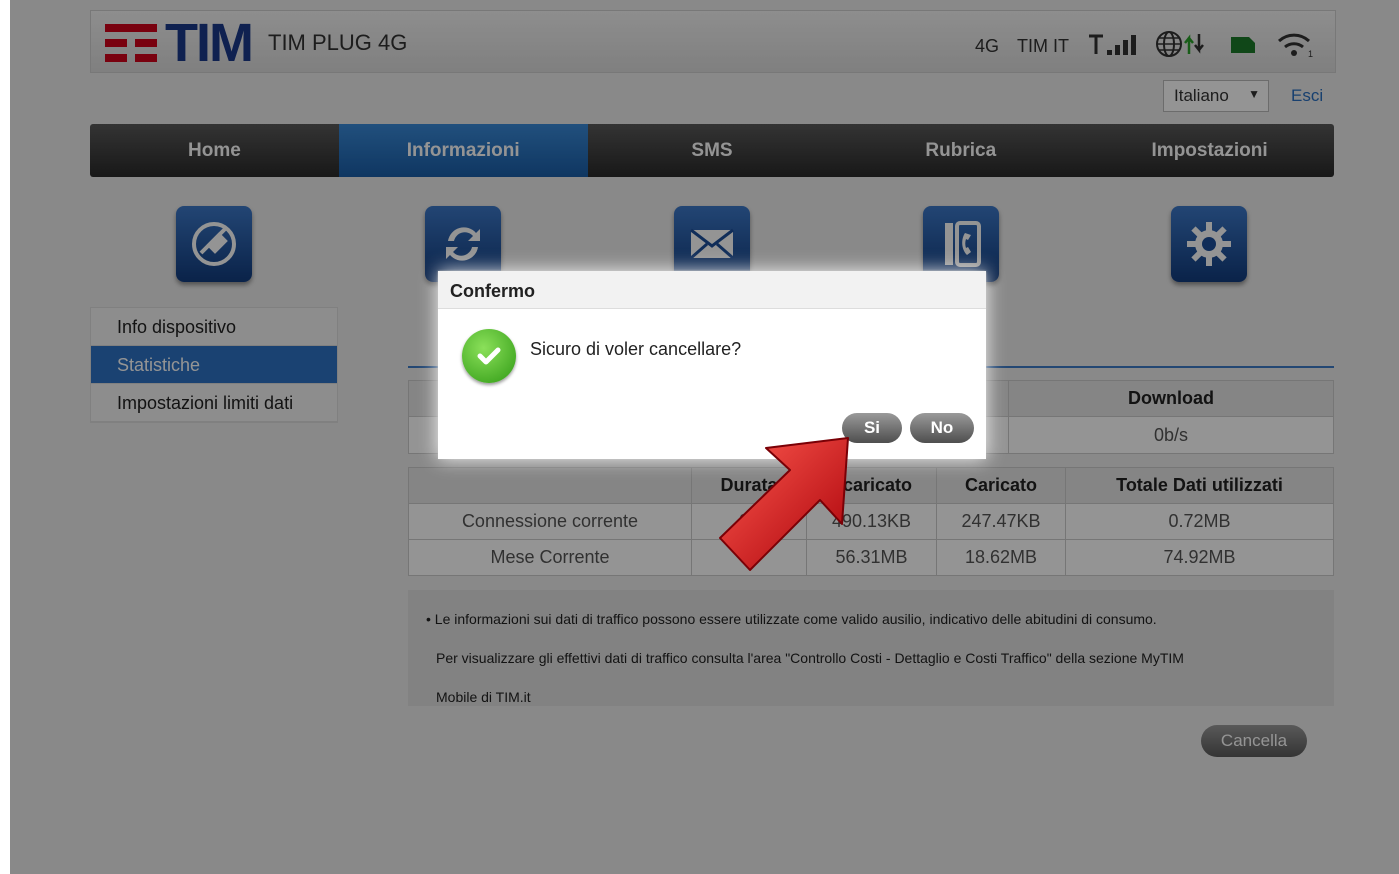 Image resolution: width=1399 pixels, height=874 pixels. What do you see at coordinates (489, 356) in the screenshot?
I see `check-icon` at bounding box center [489, 356].